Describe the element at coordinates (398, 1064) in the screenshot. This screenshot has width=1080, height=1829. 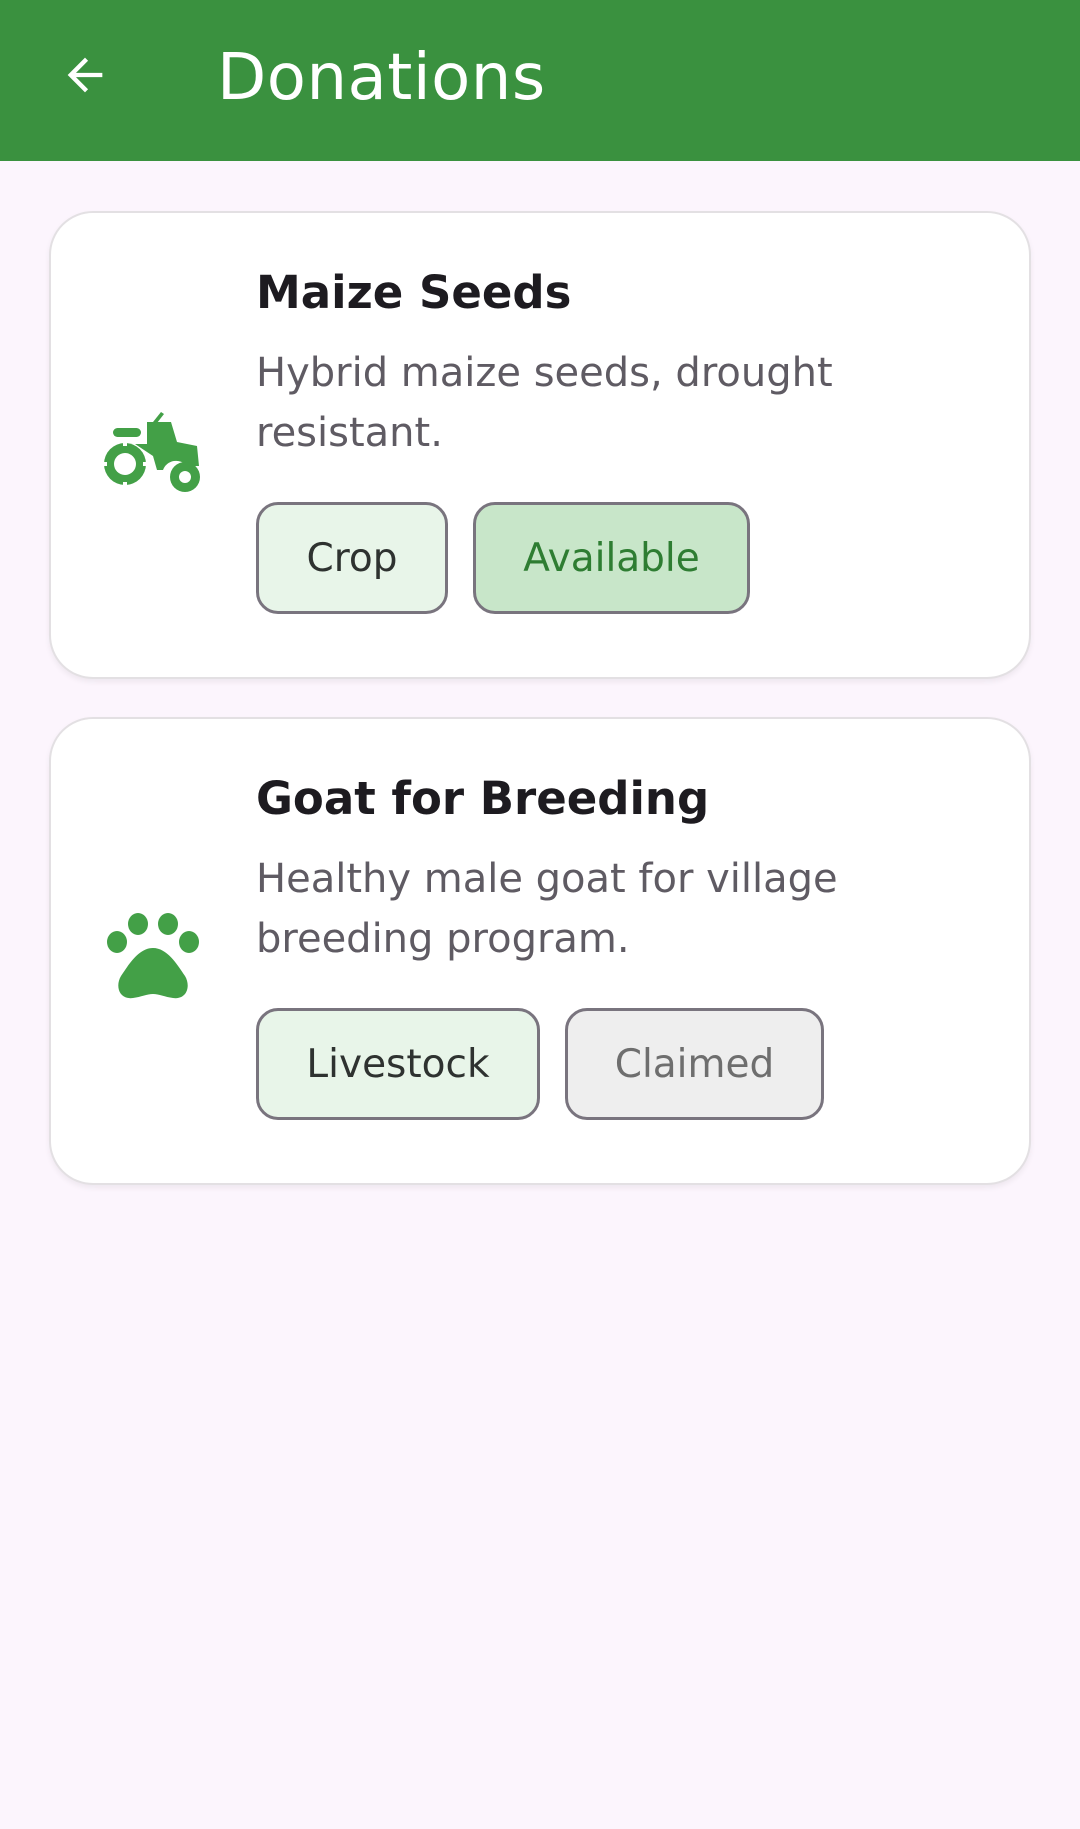
I see `category-chip: Livestock` at that location.